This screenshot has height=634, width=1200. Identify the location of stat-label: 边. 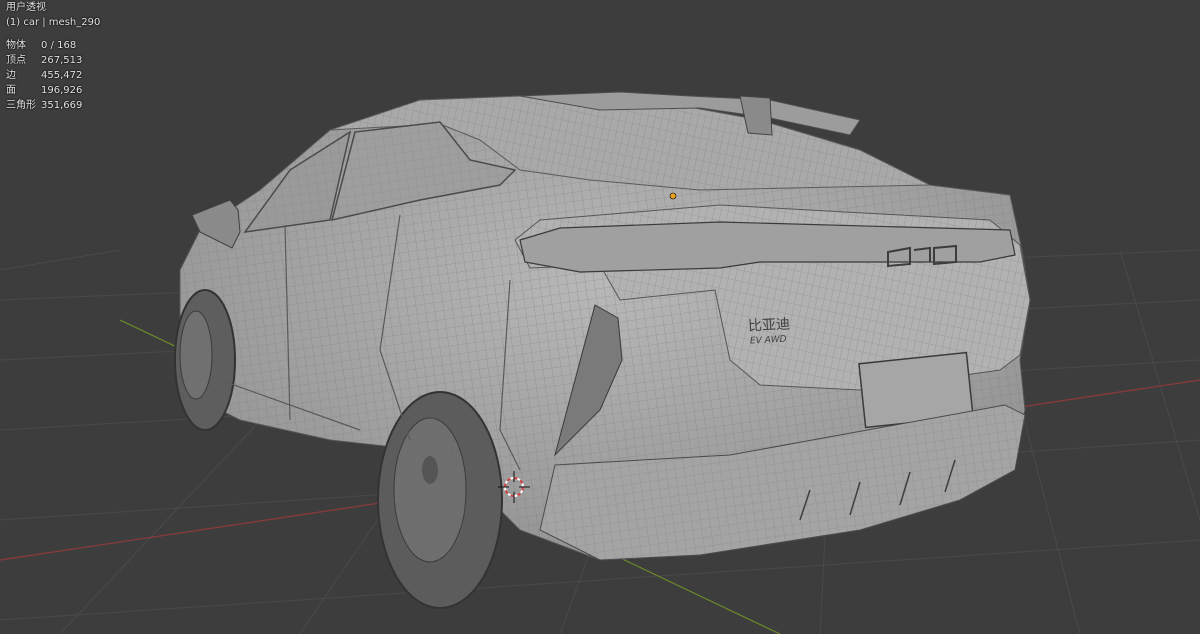
(11, 75).